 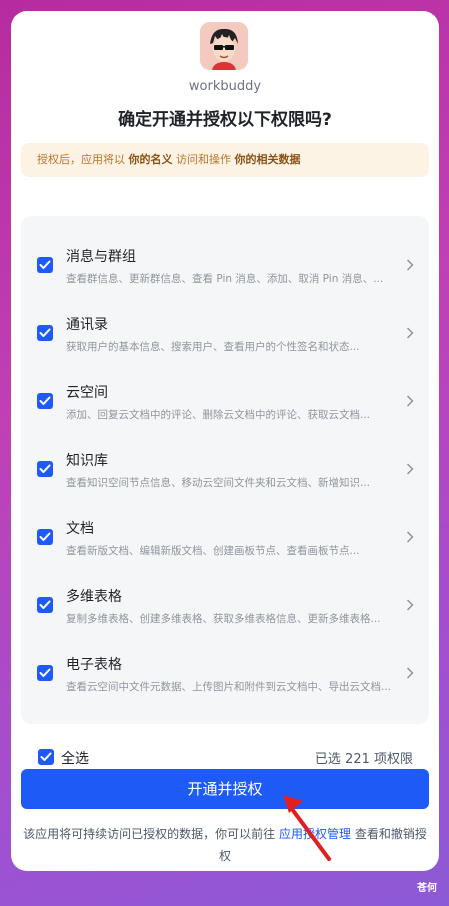 I want to click on permission-name: 消息与群组, so click(x=101, y=257).